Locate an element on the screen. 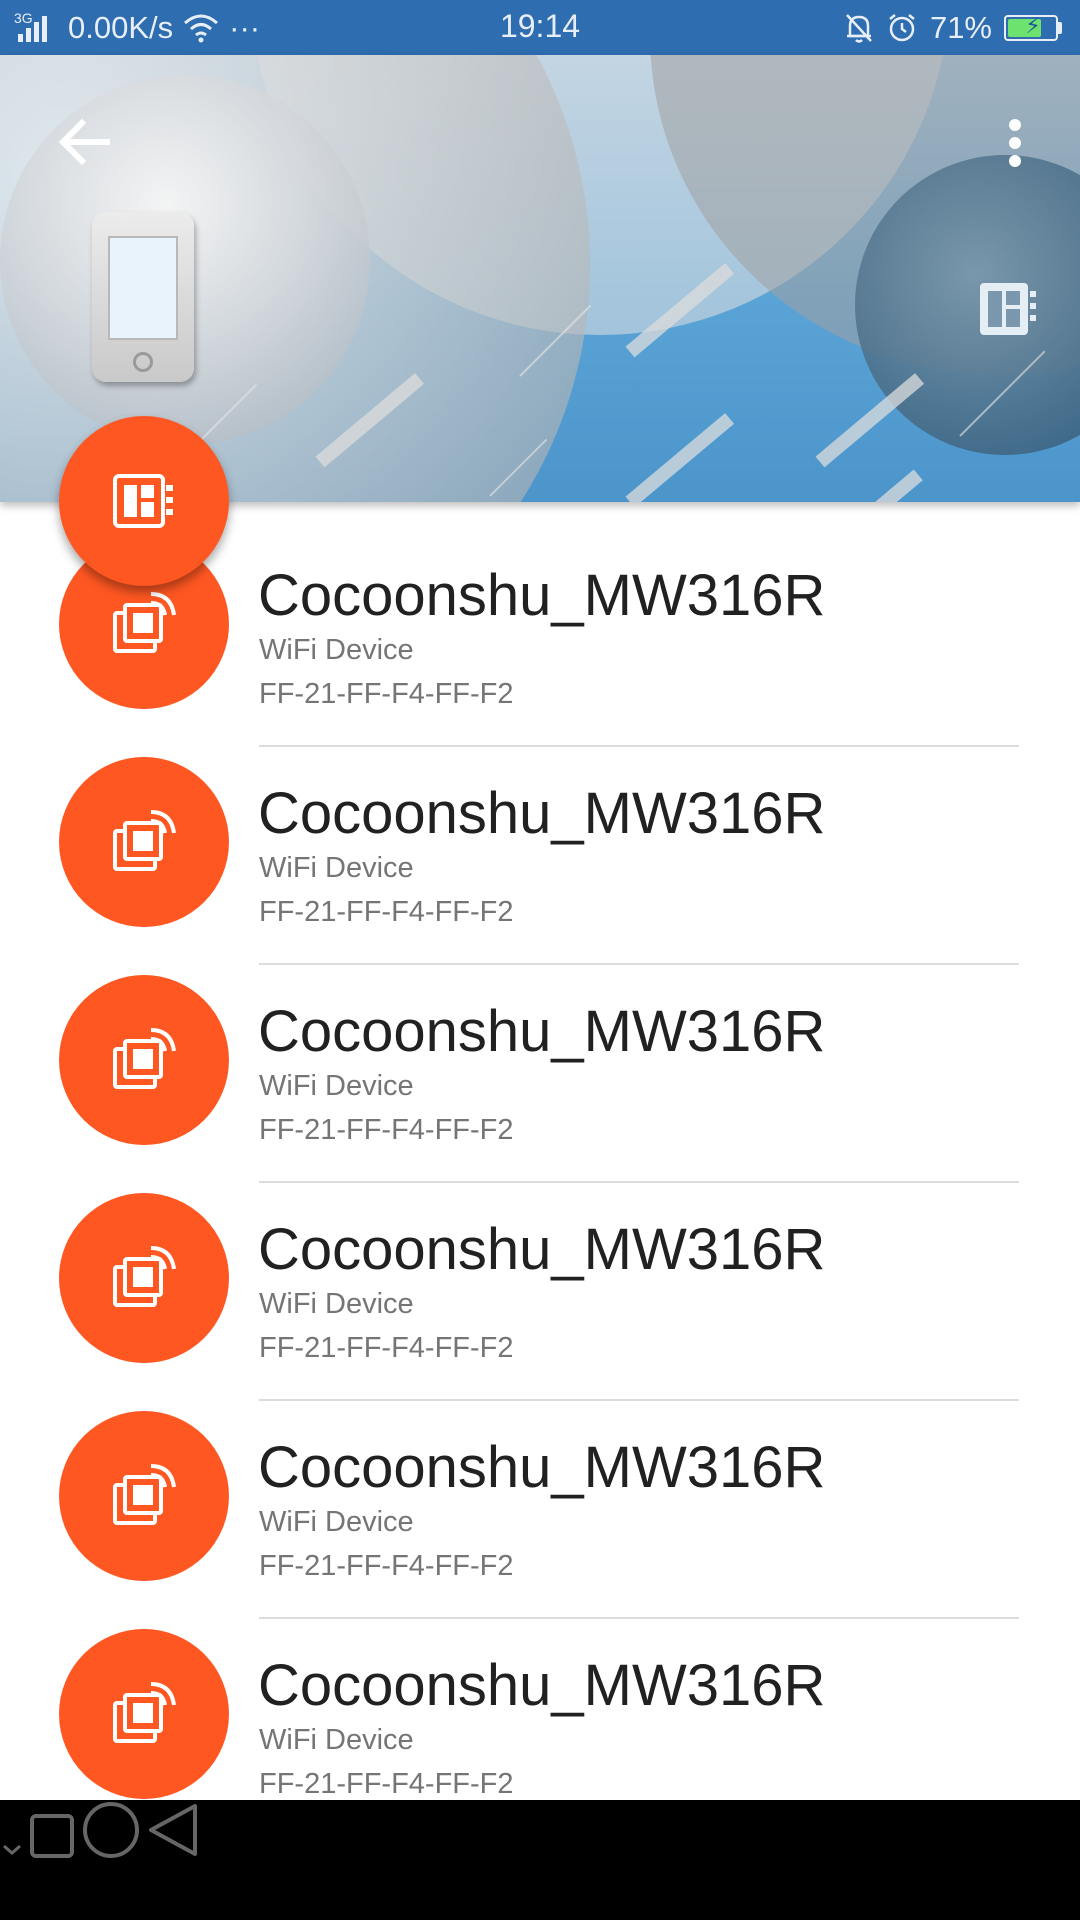  recents-button is located at coordinates (52, 1836).